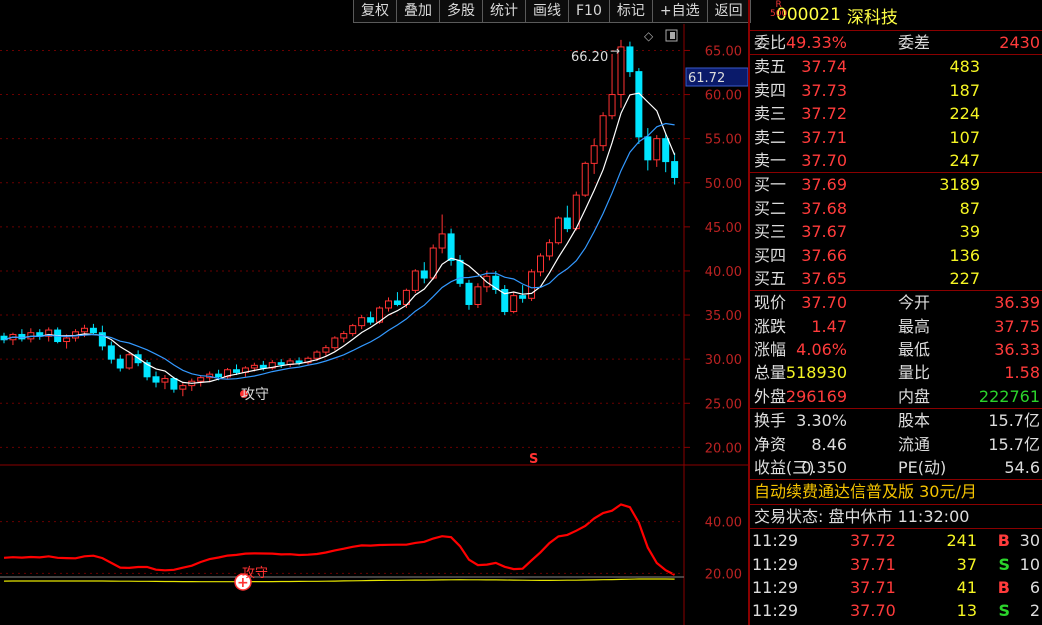 The image size is (1042, 625). Describe the element at coordinates (679, 11) in the screenshot. I see `add-watchlist-button: +自选` at that location.